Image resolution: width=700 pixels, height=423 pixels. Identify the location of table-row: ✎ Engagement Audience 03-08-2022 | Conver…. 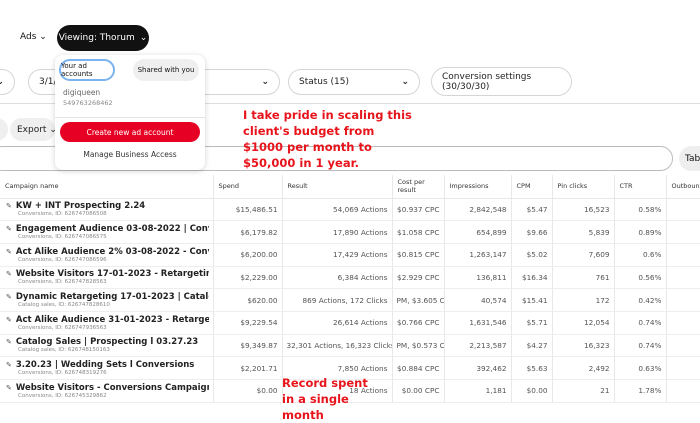
(350, 232).